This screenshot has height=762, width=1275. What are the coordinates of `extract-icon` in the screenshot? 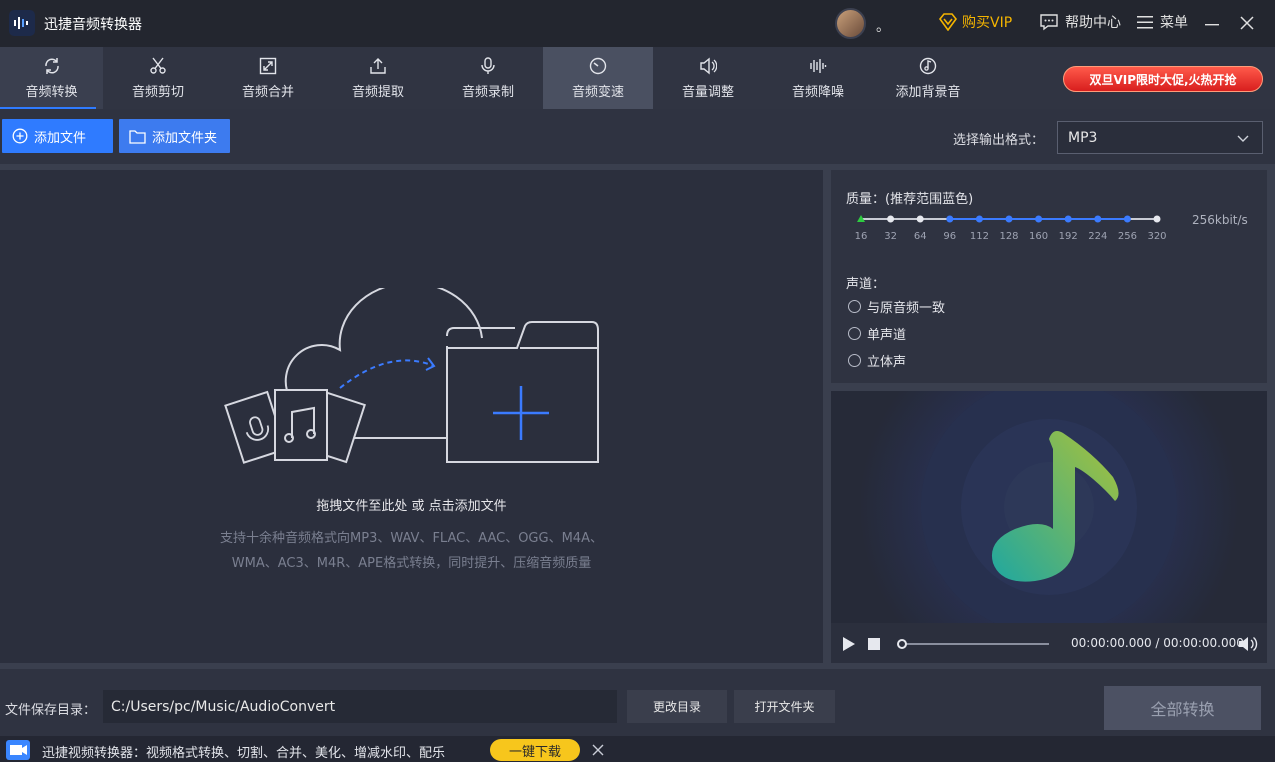 It's located at (378, 65).